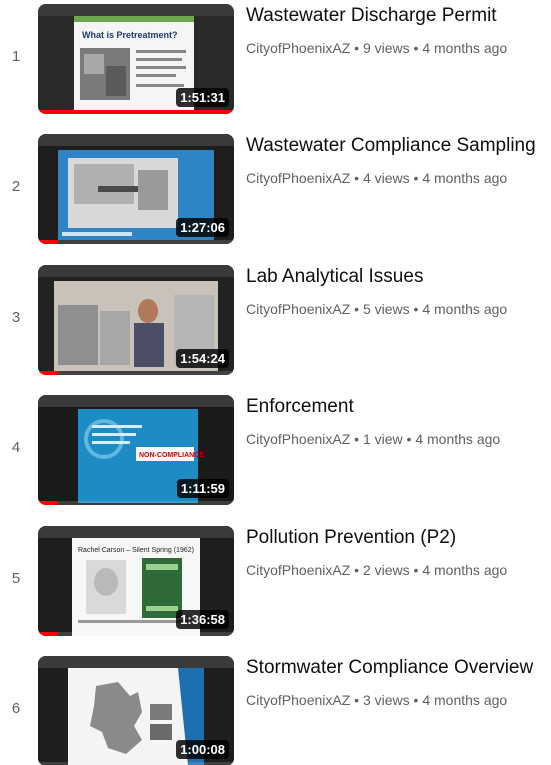 This screenshot has height=765, width=551. What do you see at coordinates (398, 16) in the screenshot?
I see `video-title: Wastewater Discharge Permit` at bounding box center [398, 16].